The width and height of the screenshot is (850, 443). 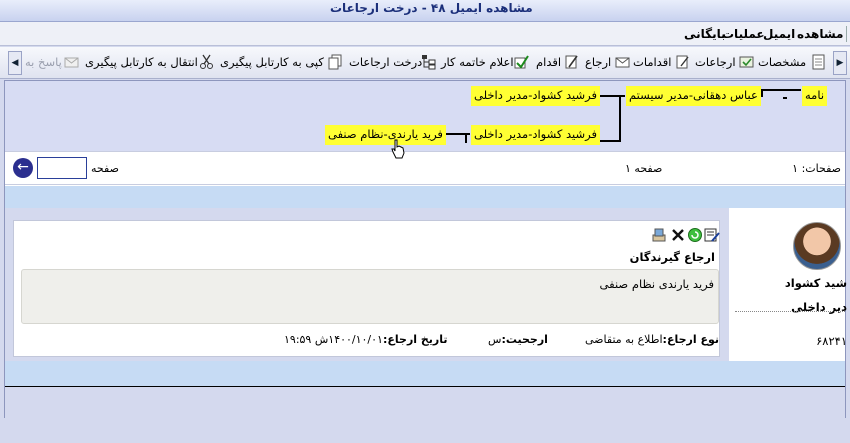 I want to click on toolbar-finish-work-button: اعلام خاتمه کار, so click(x=477, y=62).